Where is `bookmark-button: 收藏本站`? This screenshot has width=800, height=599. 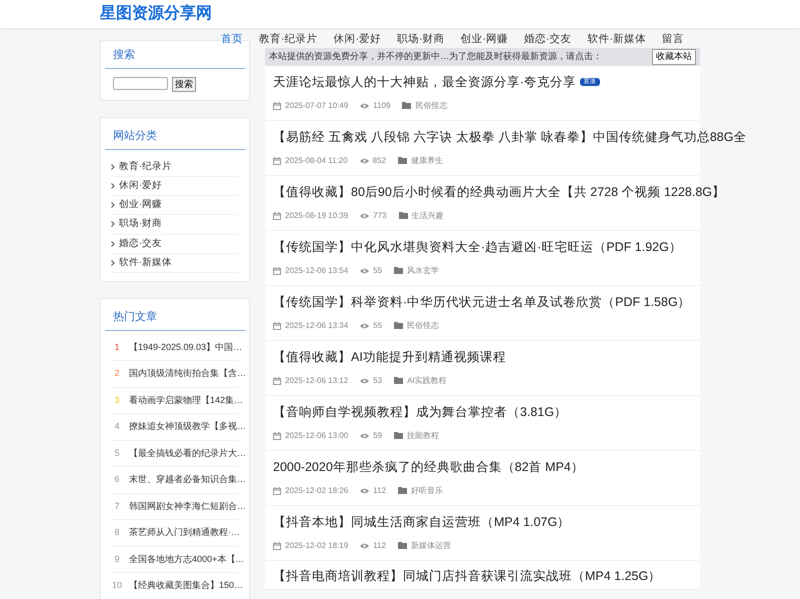
bookmark-button: 收藏本站 is located at coordinates (674, 56).